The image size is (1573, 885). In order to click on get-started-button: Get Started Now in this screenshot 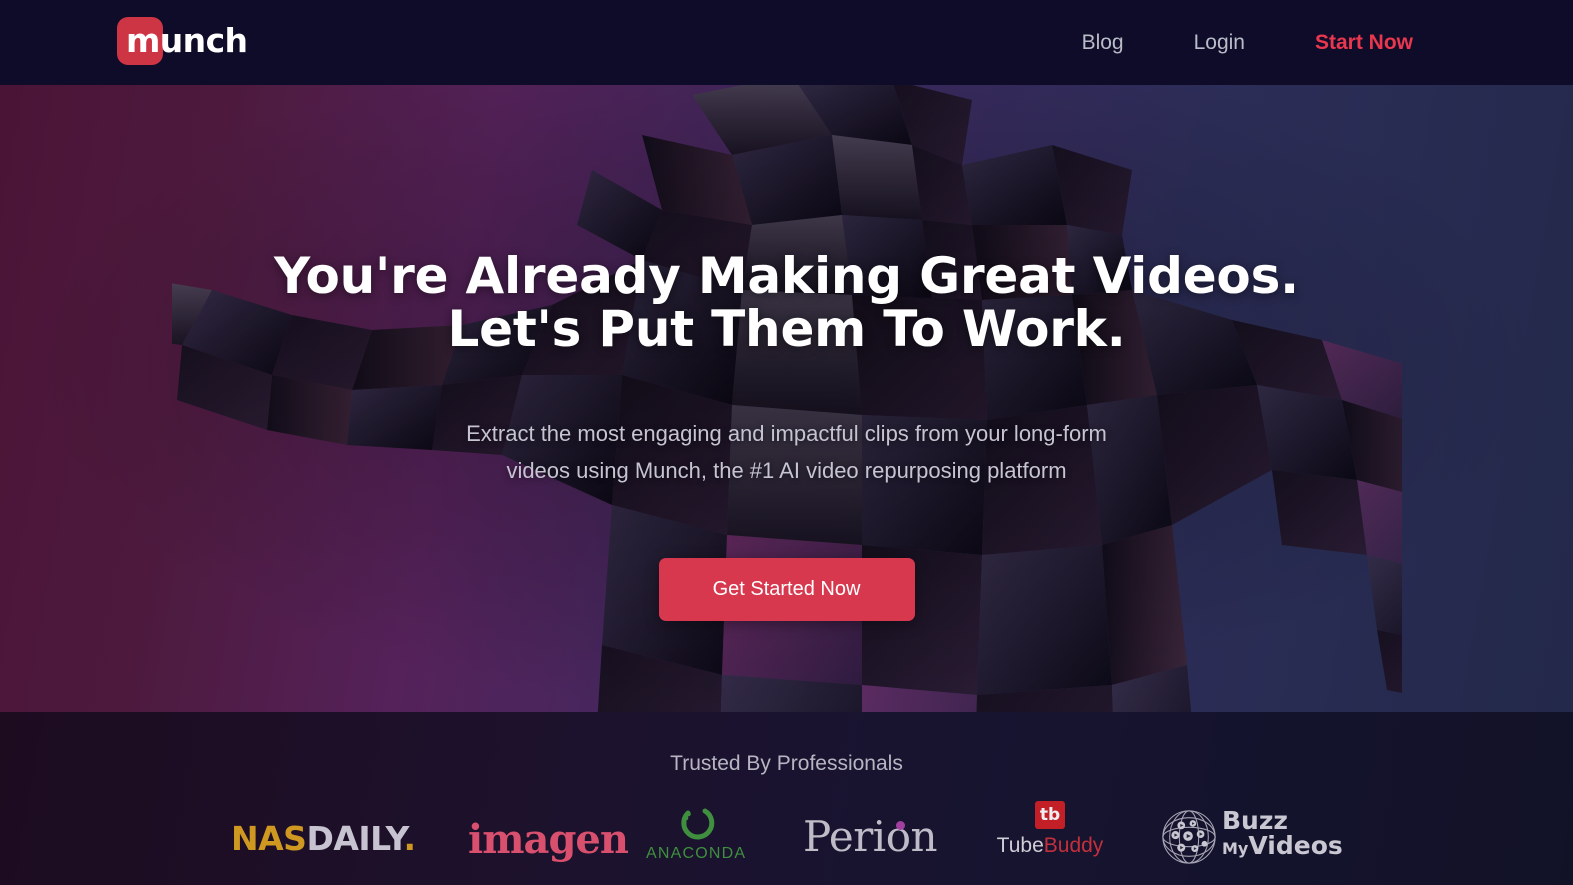, I will do `click(786, 589)`.